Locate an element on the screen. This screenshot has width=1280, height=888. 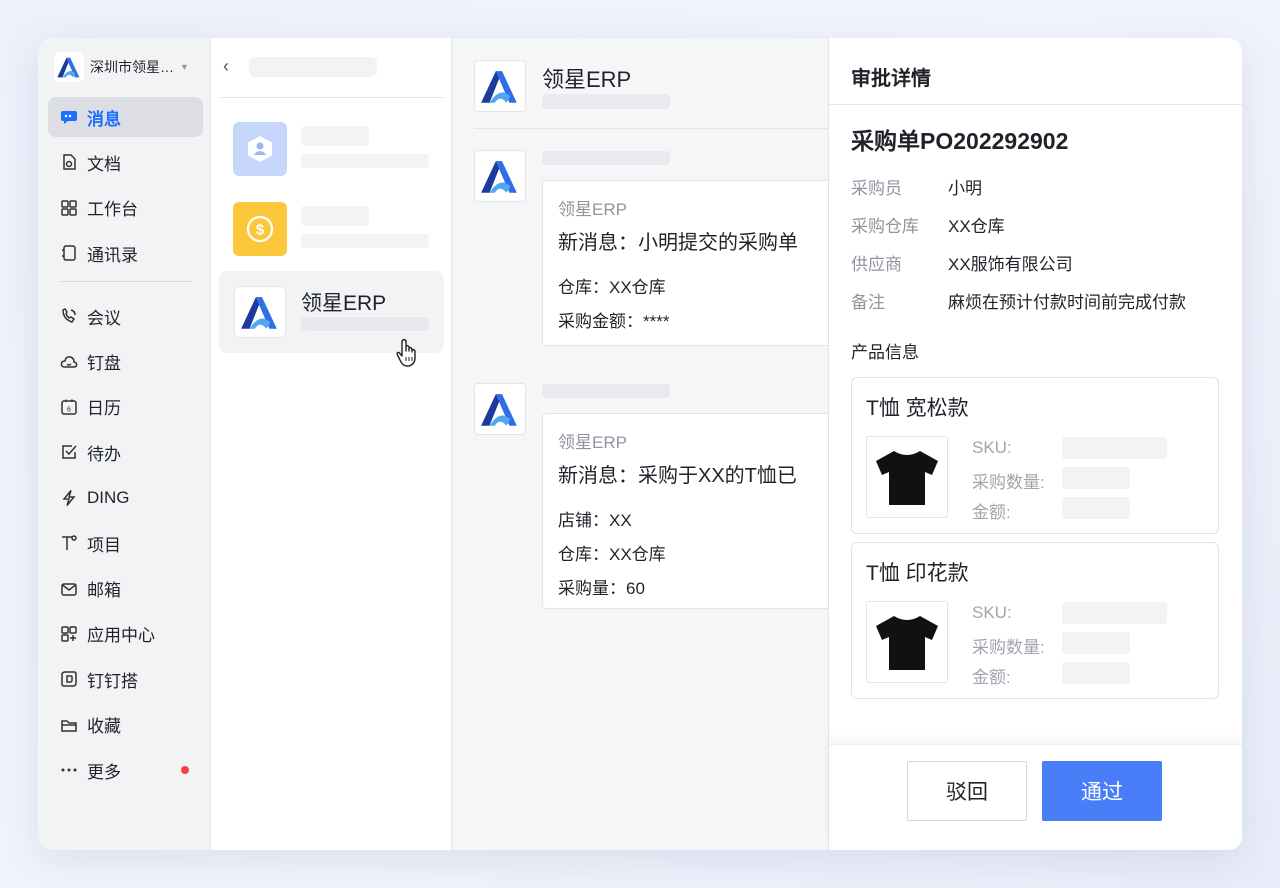
sidebar-item-docs: 文档 is located at coordinates (125, 162).